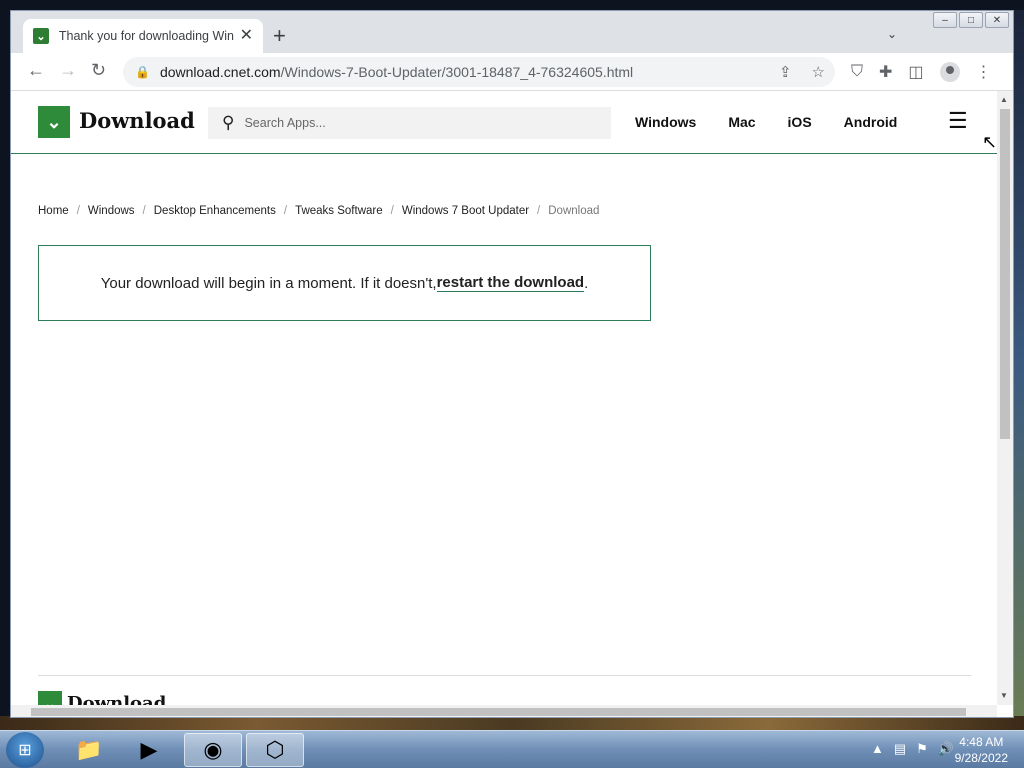  Describe the element at coordinates (946, 749) in the screenshot. I see `volume-icon: 🔊` at that location.